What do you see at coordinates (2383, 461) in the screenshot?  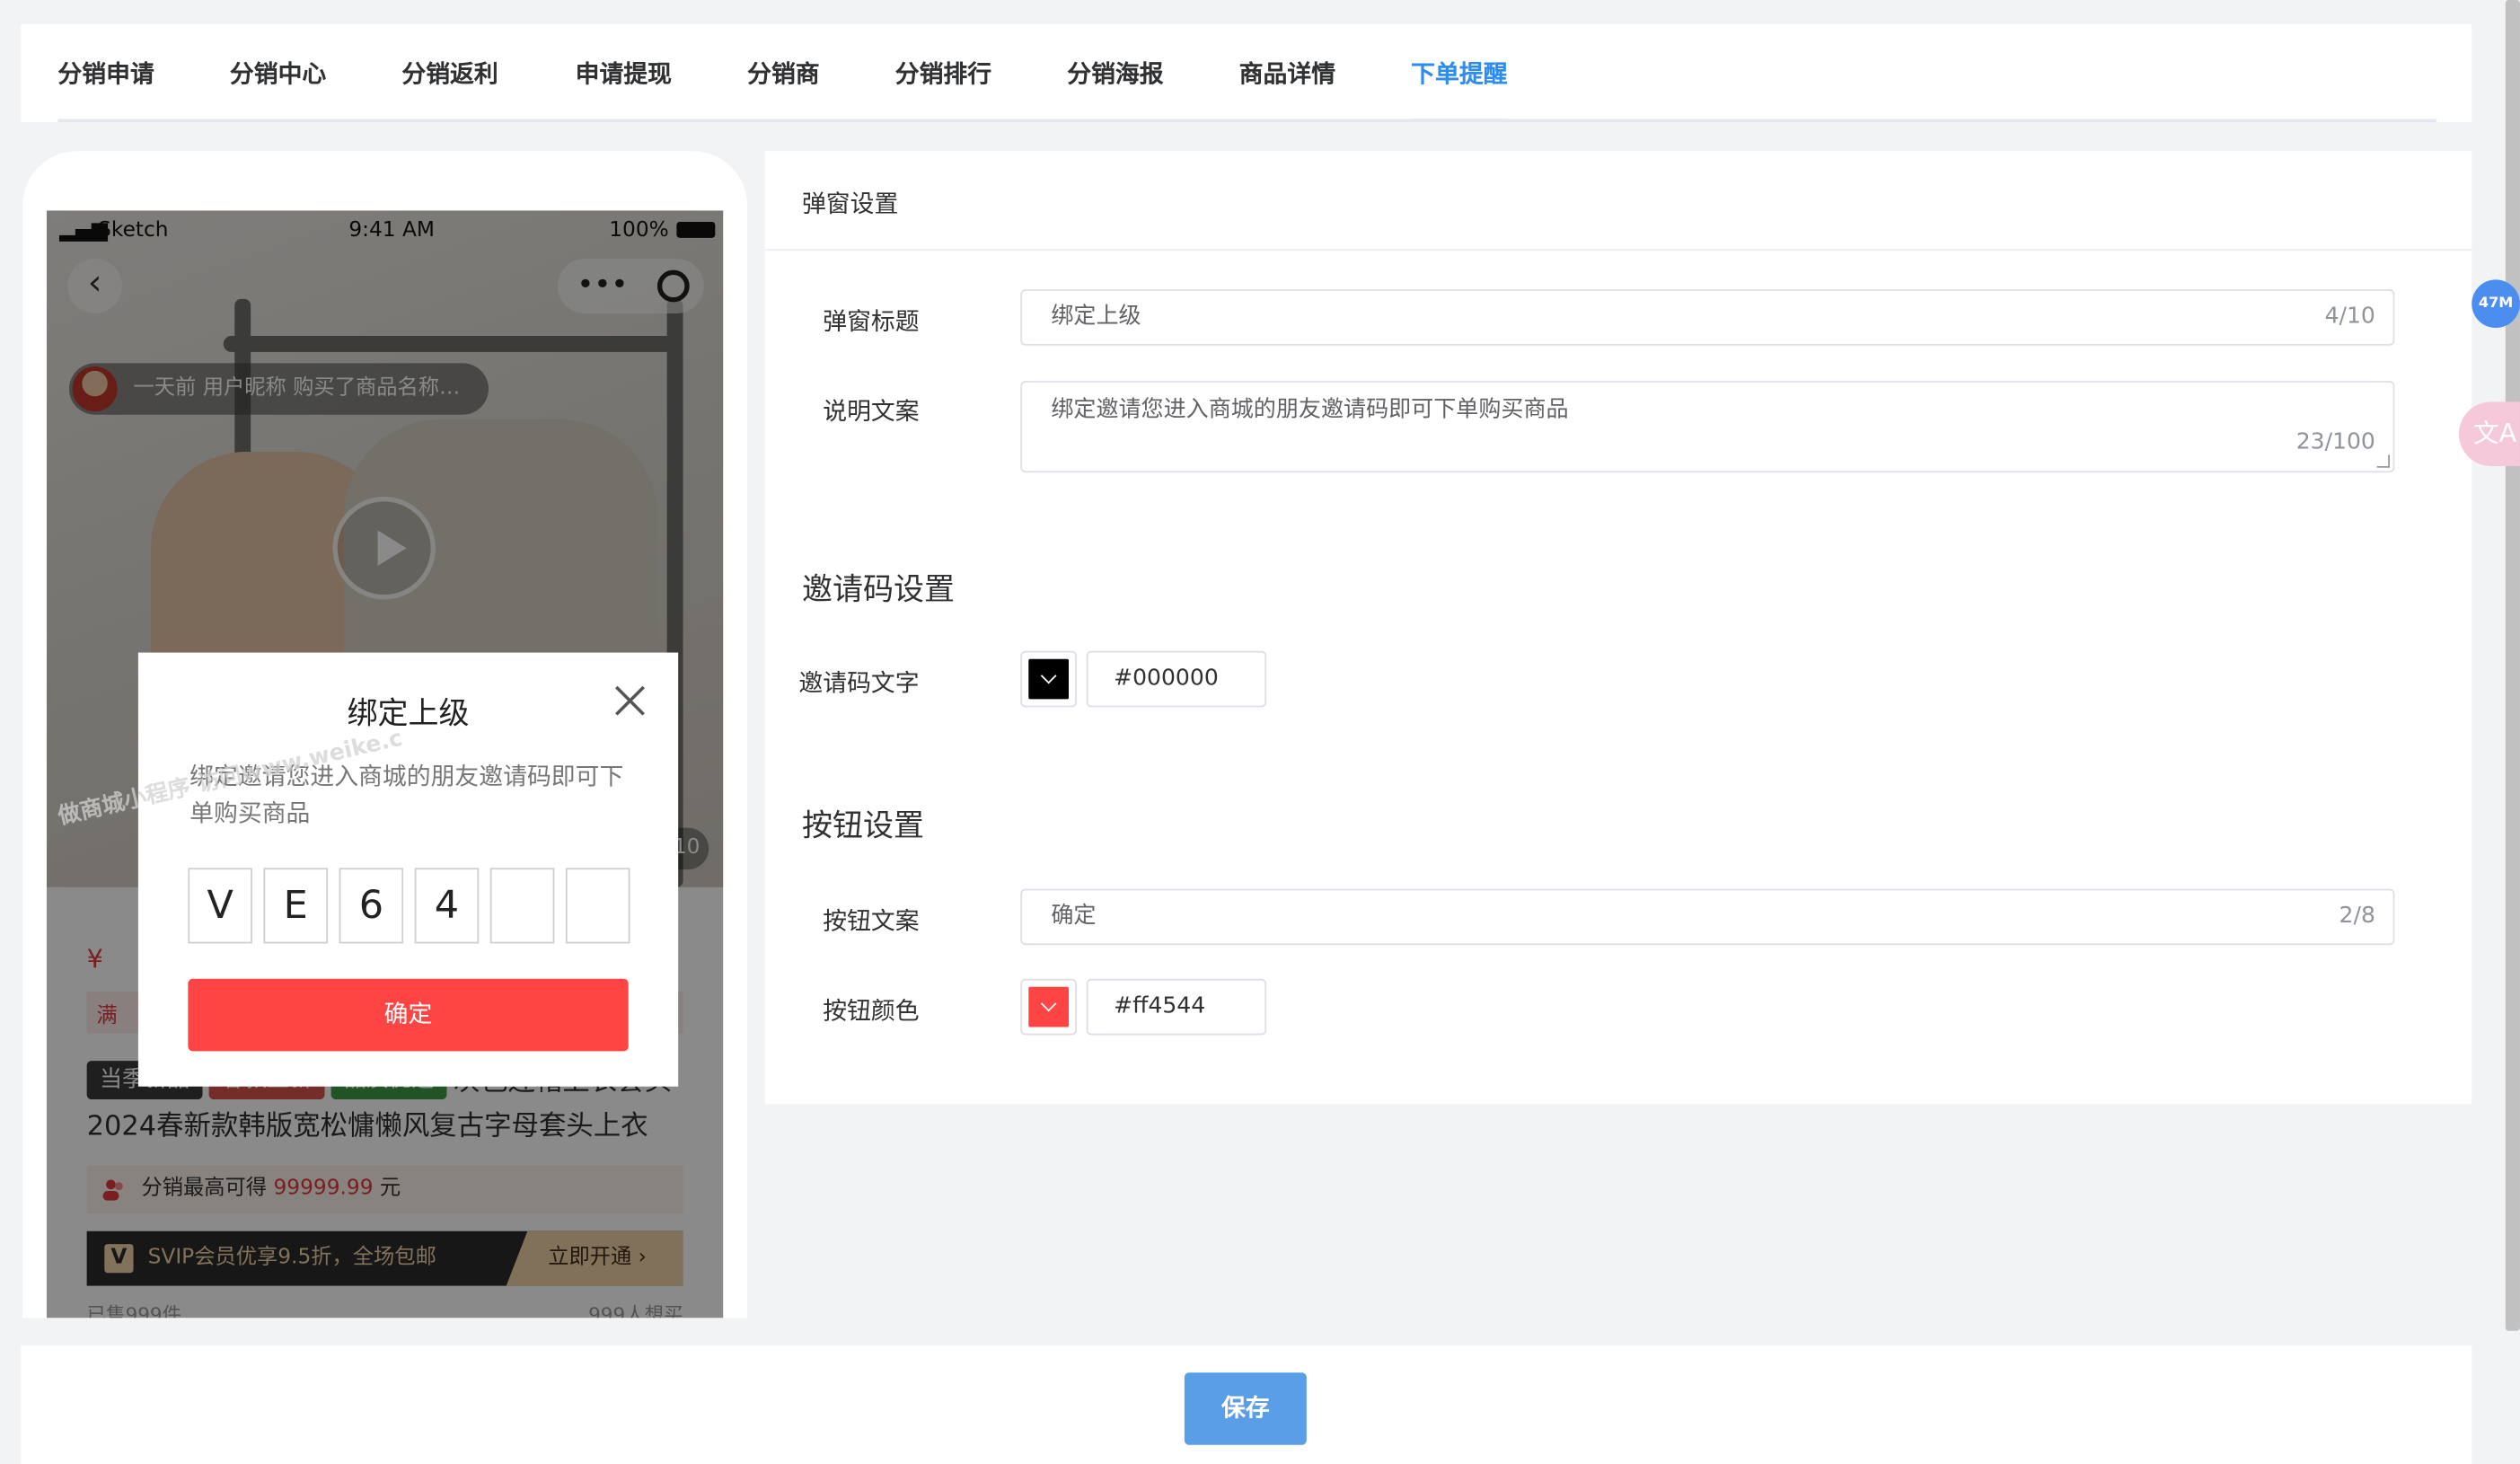 I see `resize-handle-icon` at bounding box center [2383, 461].